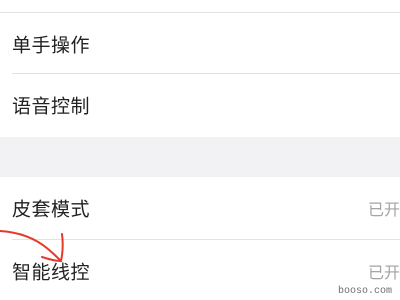 The width and height of the screenshot is (400, 300). Describe the element at coordinates (51, 272) in the screenshot. I see `settings-row-label: 智能线控` at that location.